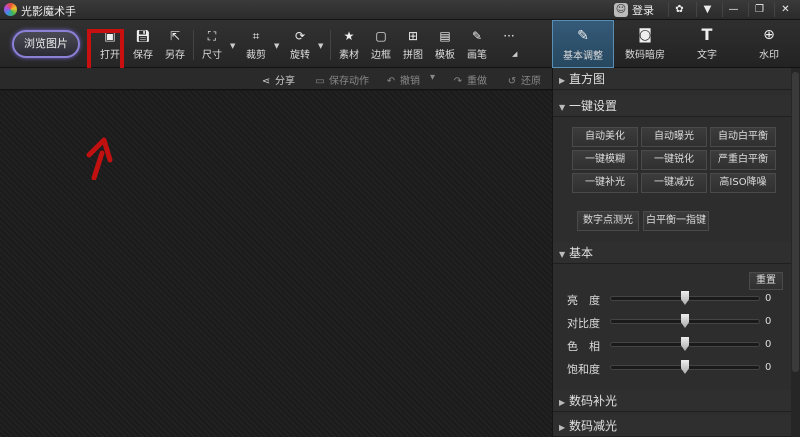 The image size is (800, 437). Describe the element at coordinates (674, 137) in the screenshot. I see `auto-exposure-button: 自动曝光` at that location.